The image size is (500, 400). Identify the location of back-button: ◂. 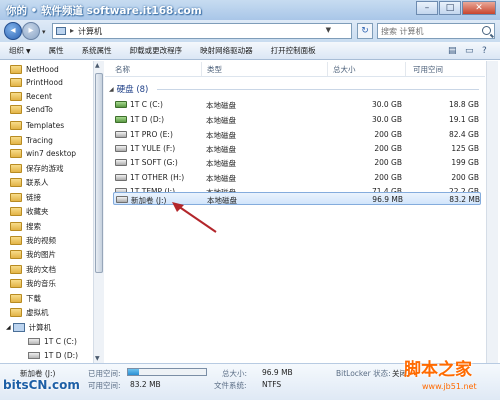
(13, 31).